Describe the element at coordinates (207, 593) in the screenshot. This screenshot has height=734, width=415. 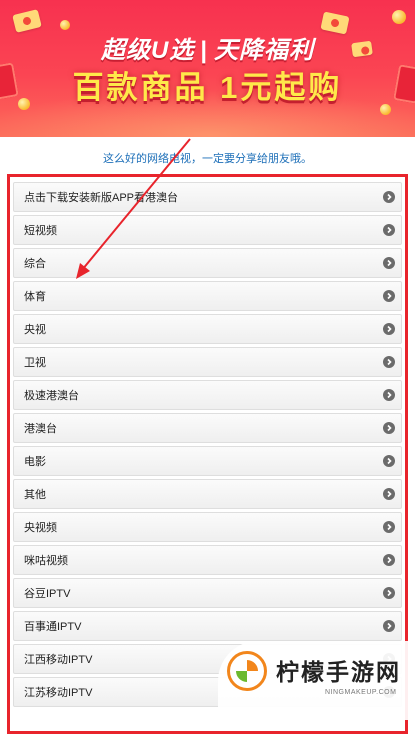
I see `list-item: 谷豆IPTV` at that location.